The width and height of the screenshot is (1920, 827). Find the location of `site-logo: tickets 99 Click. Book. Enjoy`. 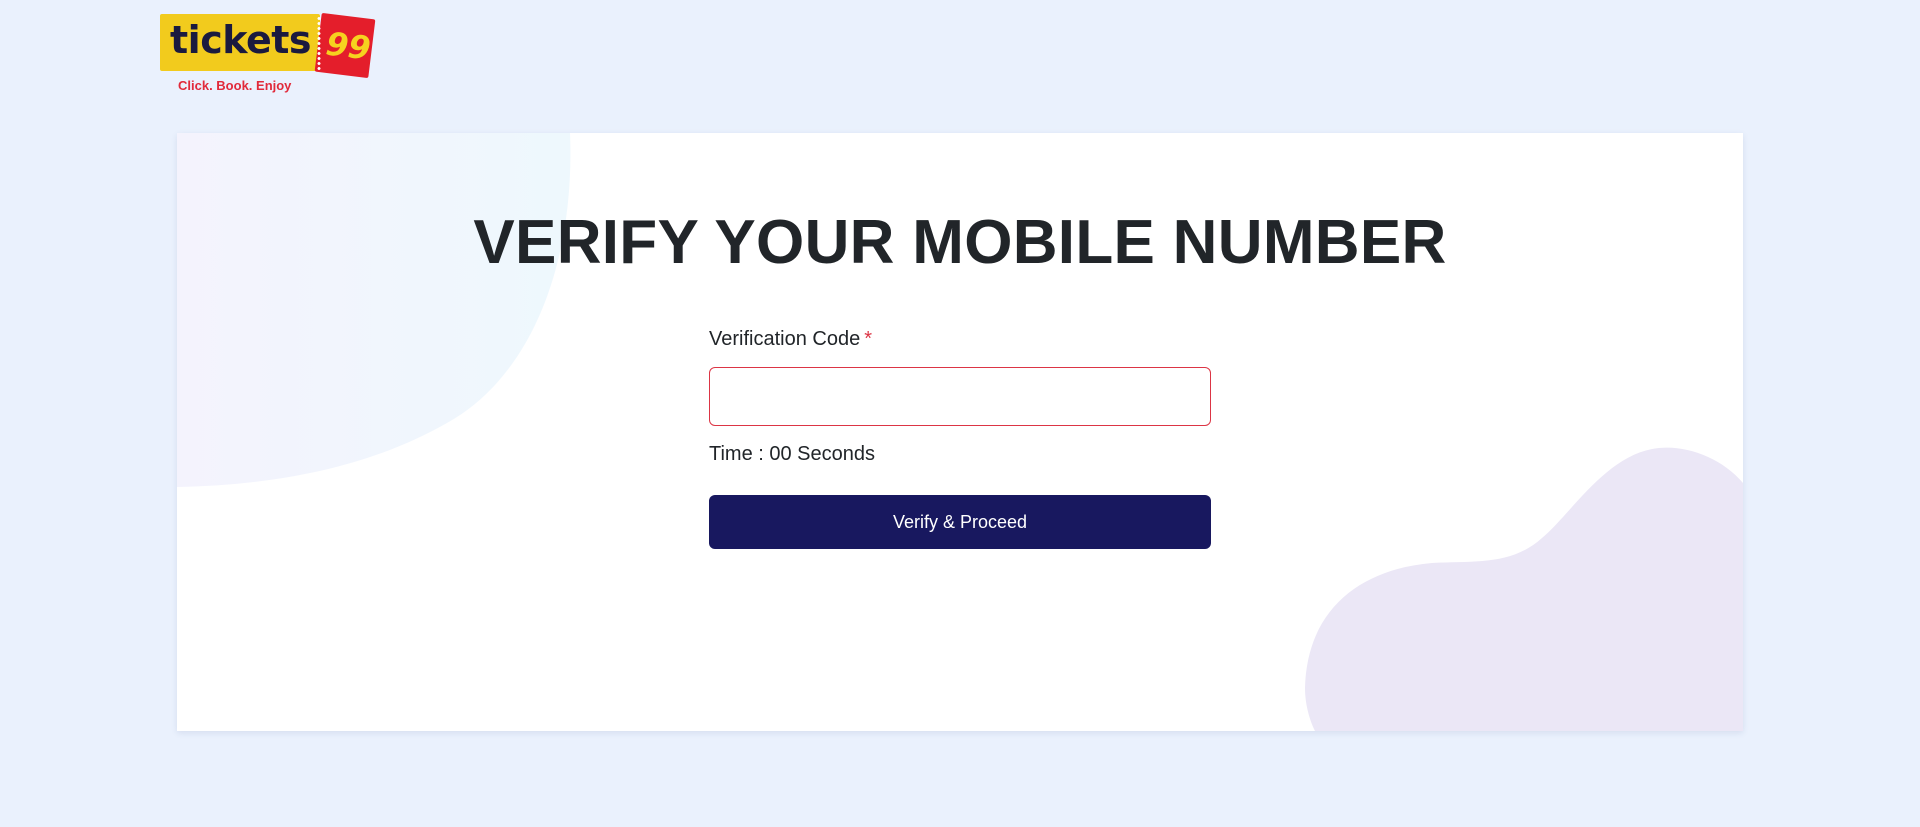

site-logo: tickets 99 Click. Book. Enjoy is located at coordinates (268, 54).